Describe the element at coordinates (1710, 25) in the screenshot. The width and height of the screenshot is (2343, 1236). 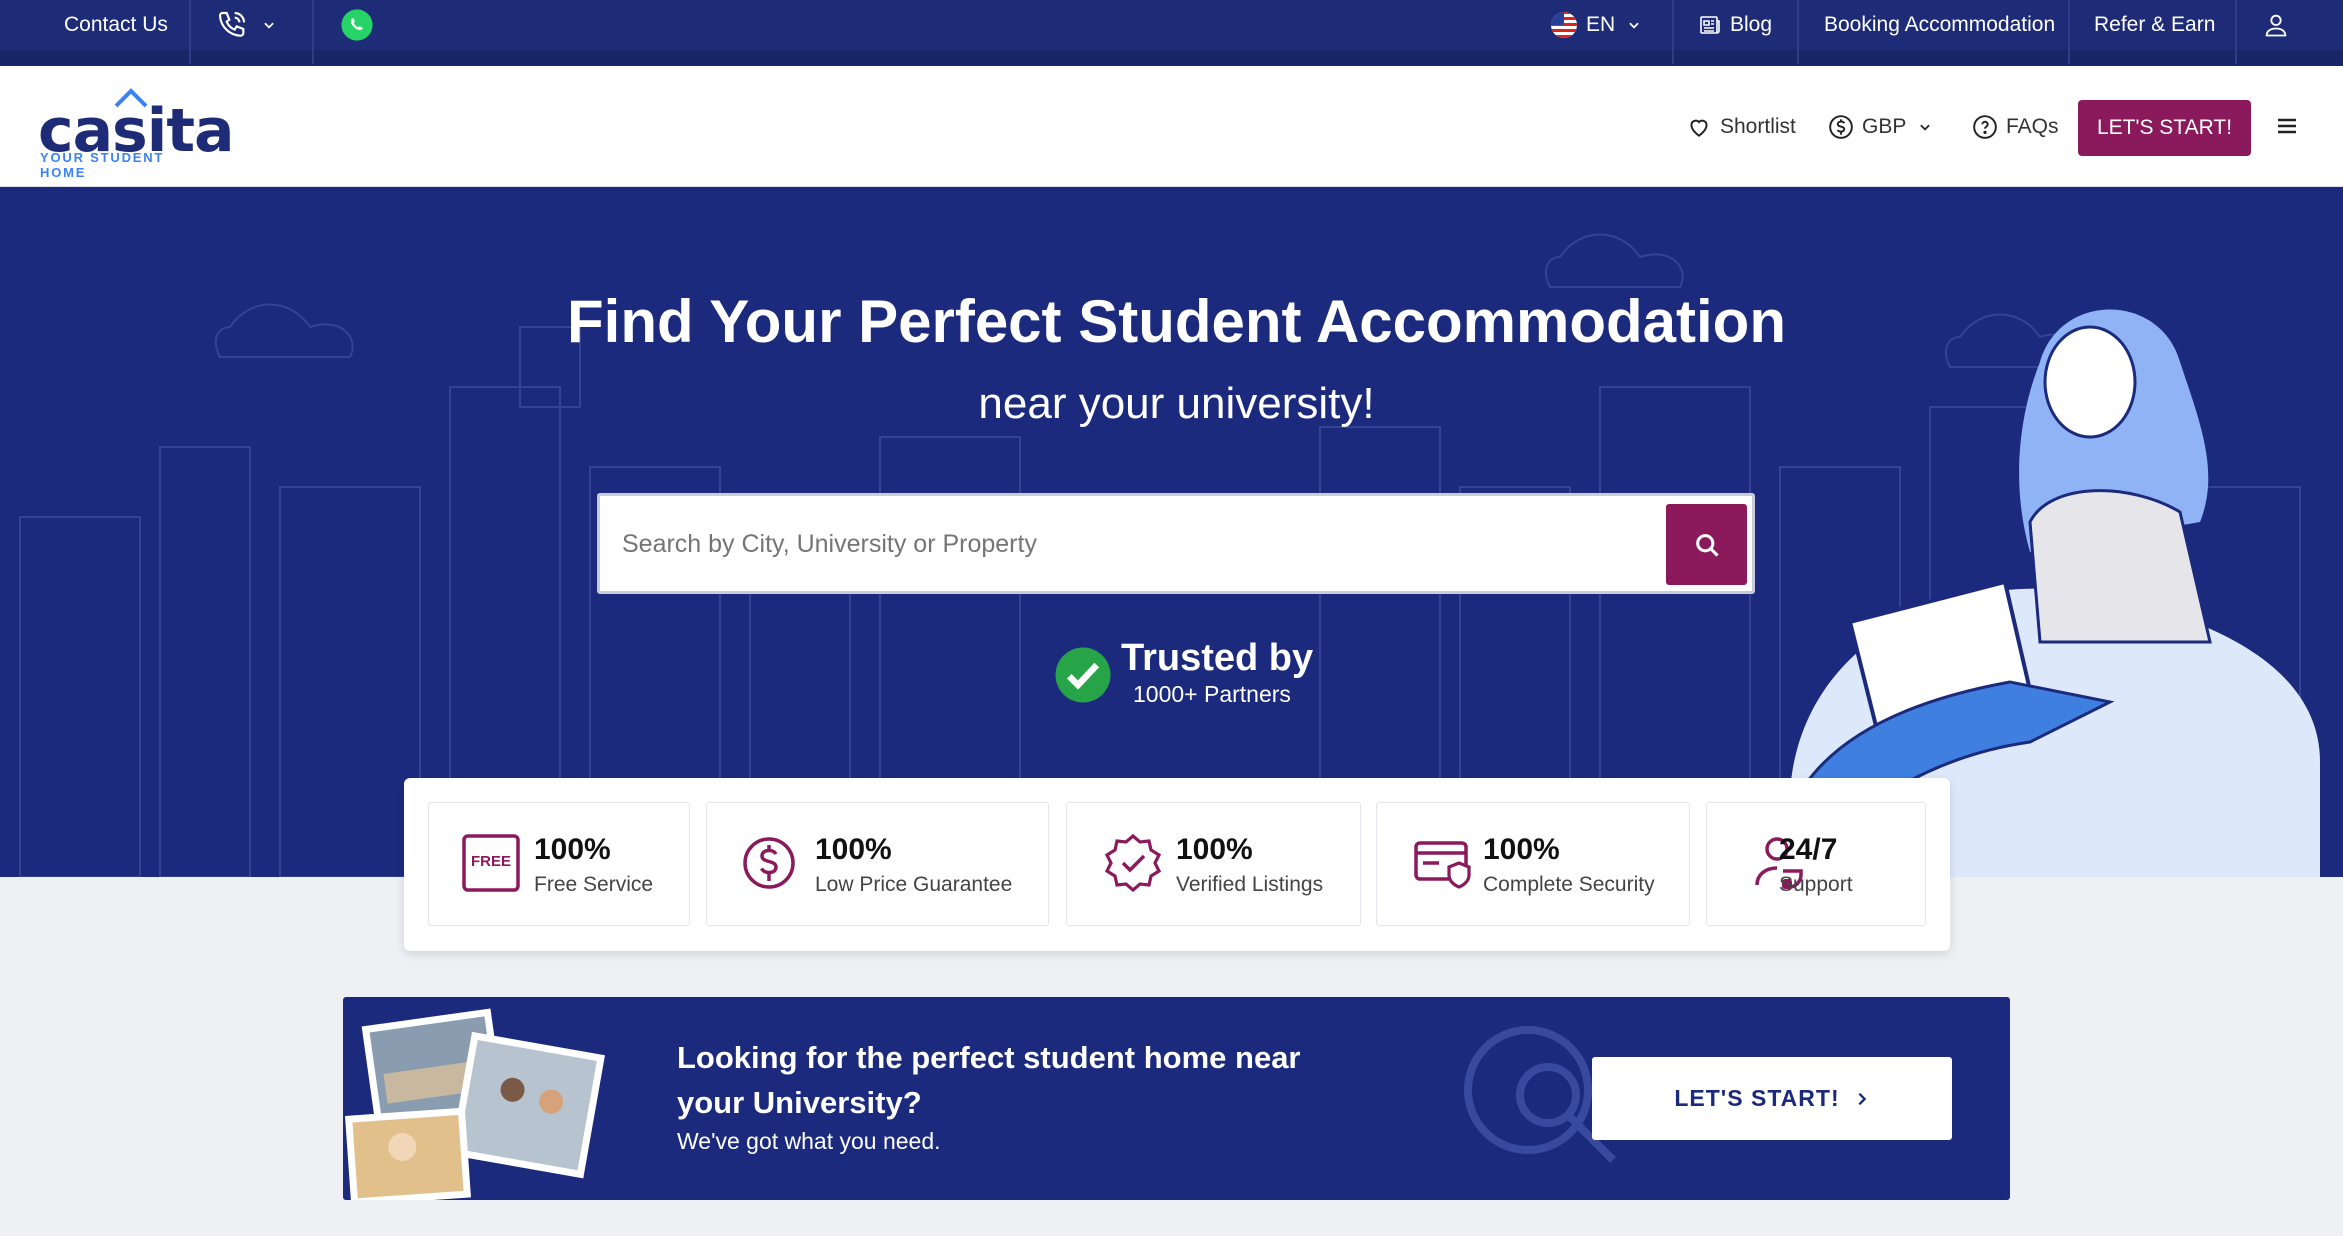
I see `newspaper-icon` at that location.